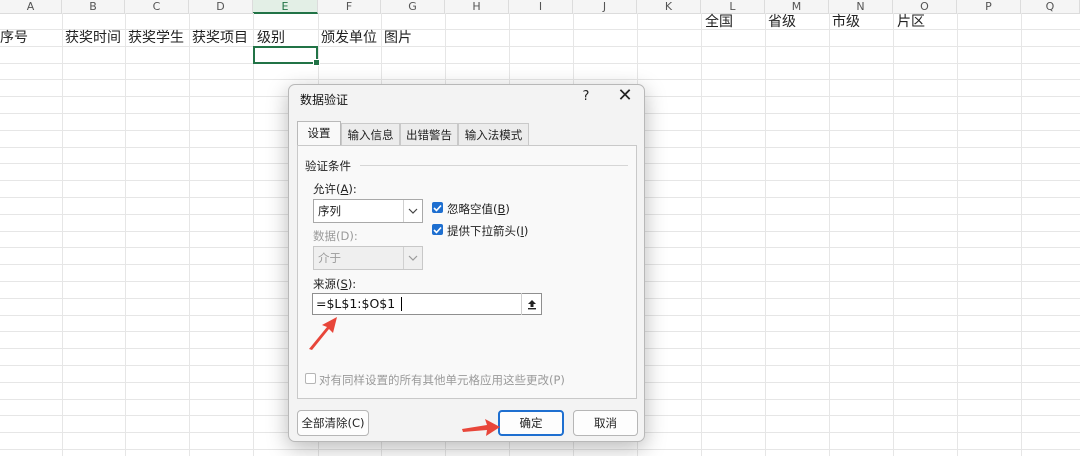  What do you see at coordinates (335, 284) in the screenshot?
I see `source-label: 来源(S):` at bounding box center [335, 284].